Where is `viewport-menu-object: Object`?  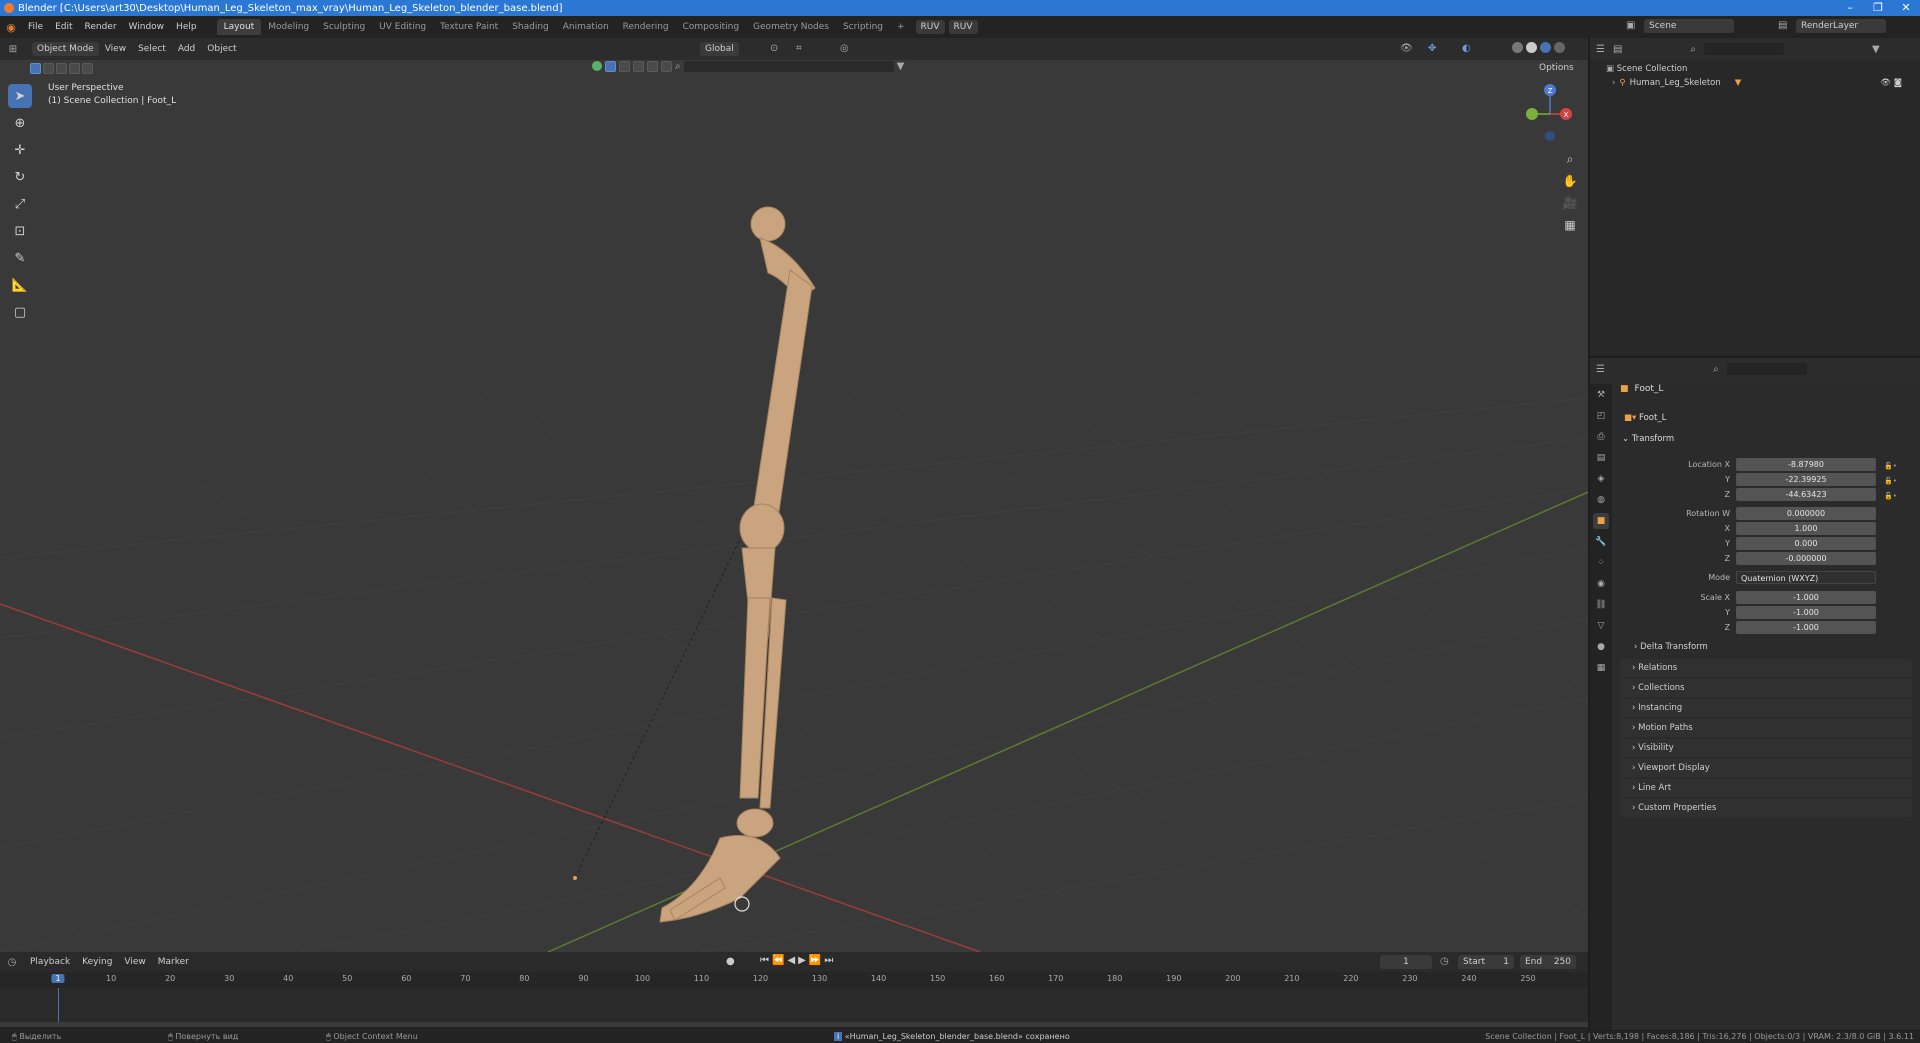
viewport-menu-object: Object is located at coordinates (221, 49).